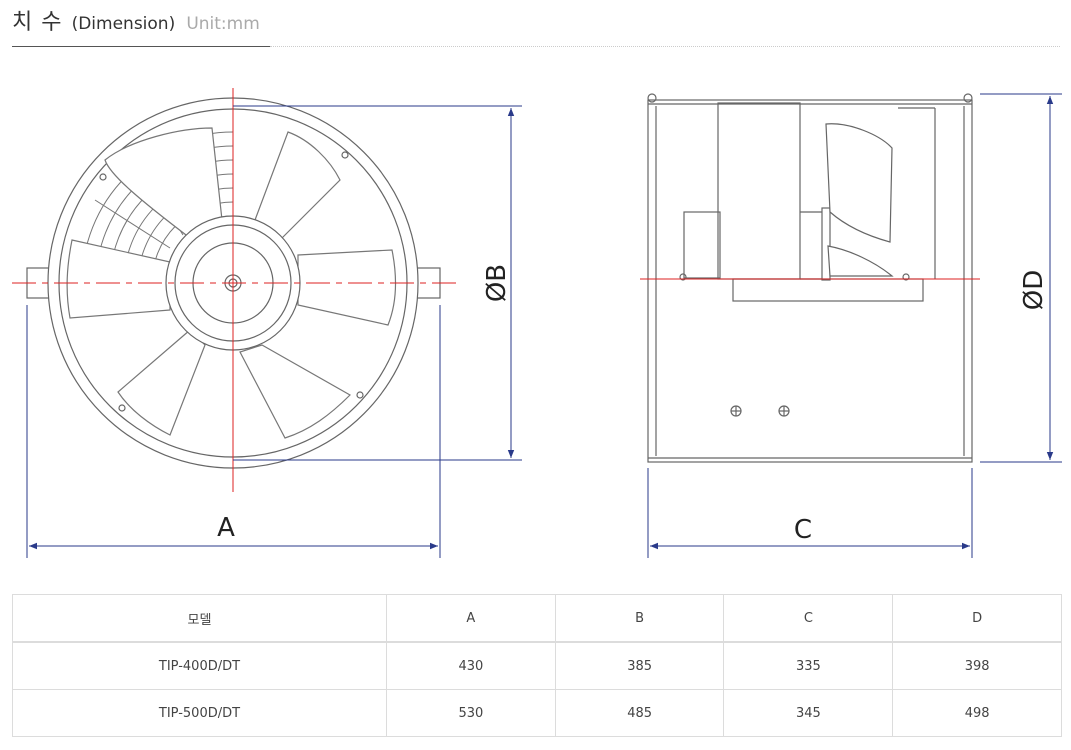  I want to click on cell-a: 430, so click(470, 665).